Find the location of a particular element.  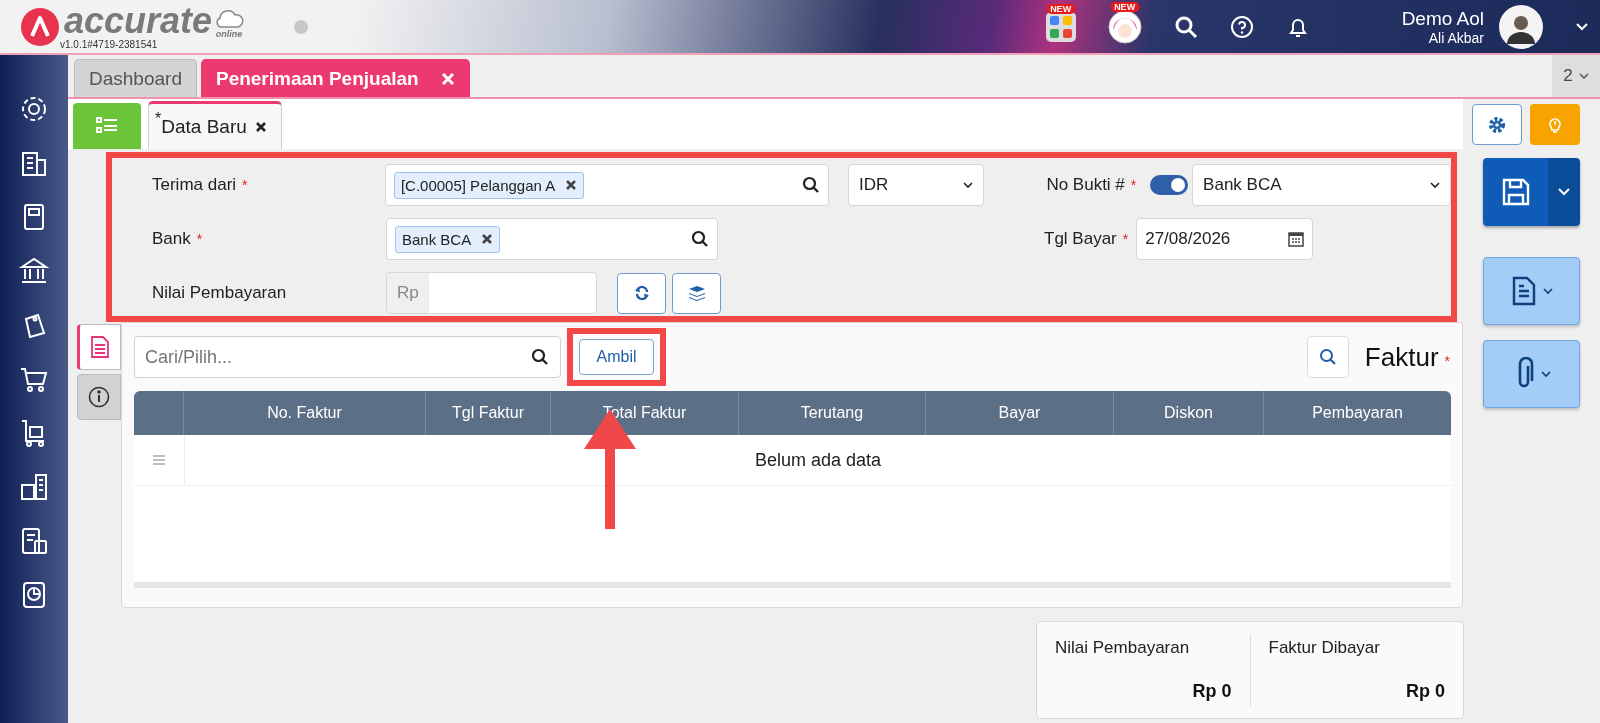

attachment-button is located at coordinates (1531, 374).